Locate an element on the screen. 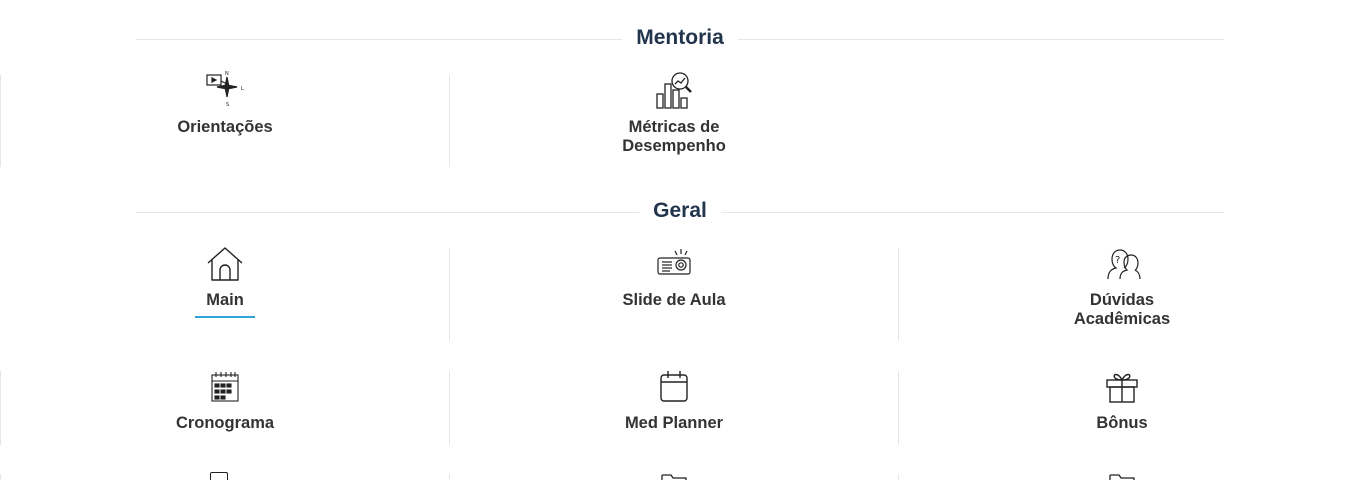 The width and height of the screenshot is (1359, 480). section-header-geral: Geral is located at coordinates (680, 212).